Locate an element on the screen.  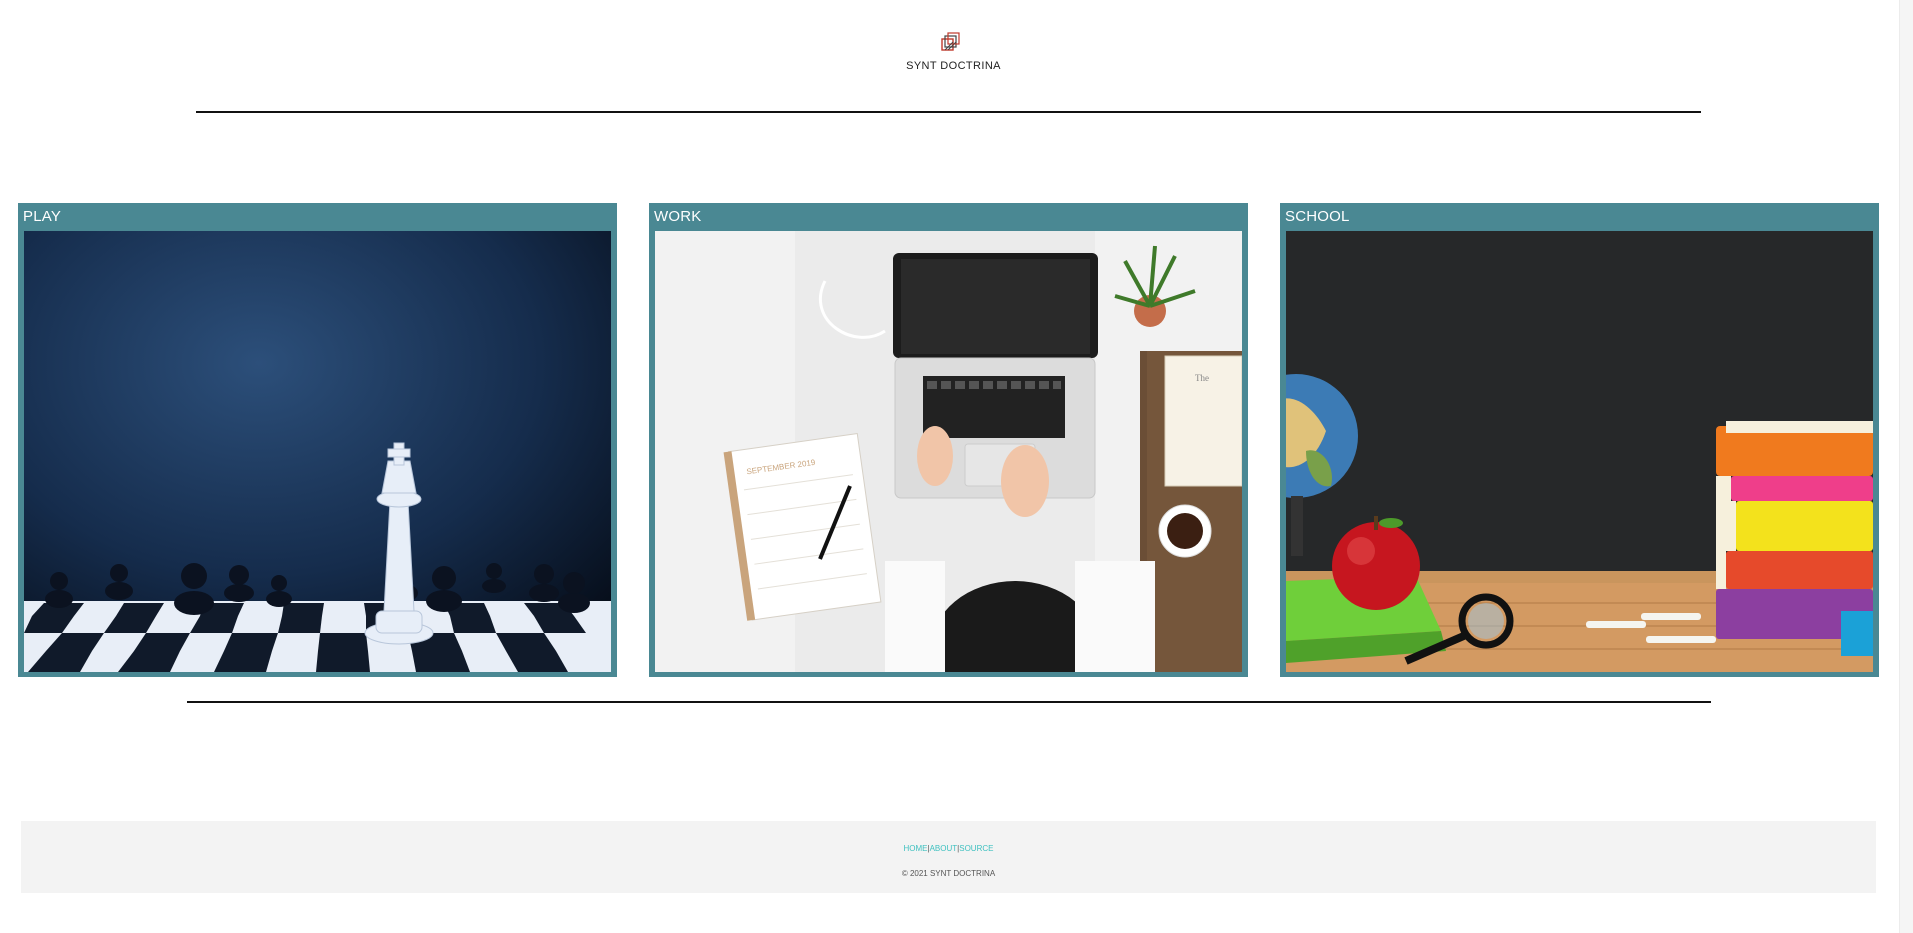
header-divider is located at coordinates (948, 112).